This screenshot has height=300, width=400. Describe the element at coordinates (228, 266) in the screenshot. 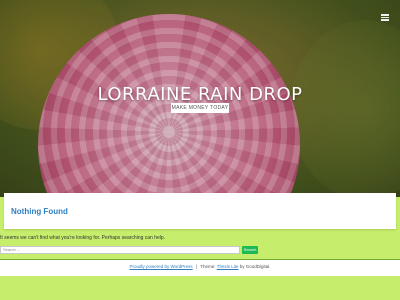

I see `theme-link: Thesis Lite` at that location.